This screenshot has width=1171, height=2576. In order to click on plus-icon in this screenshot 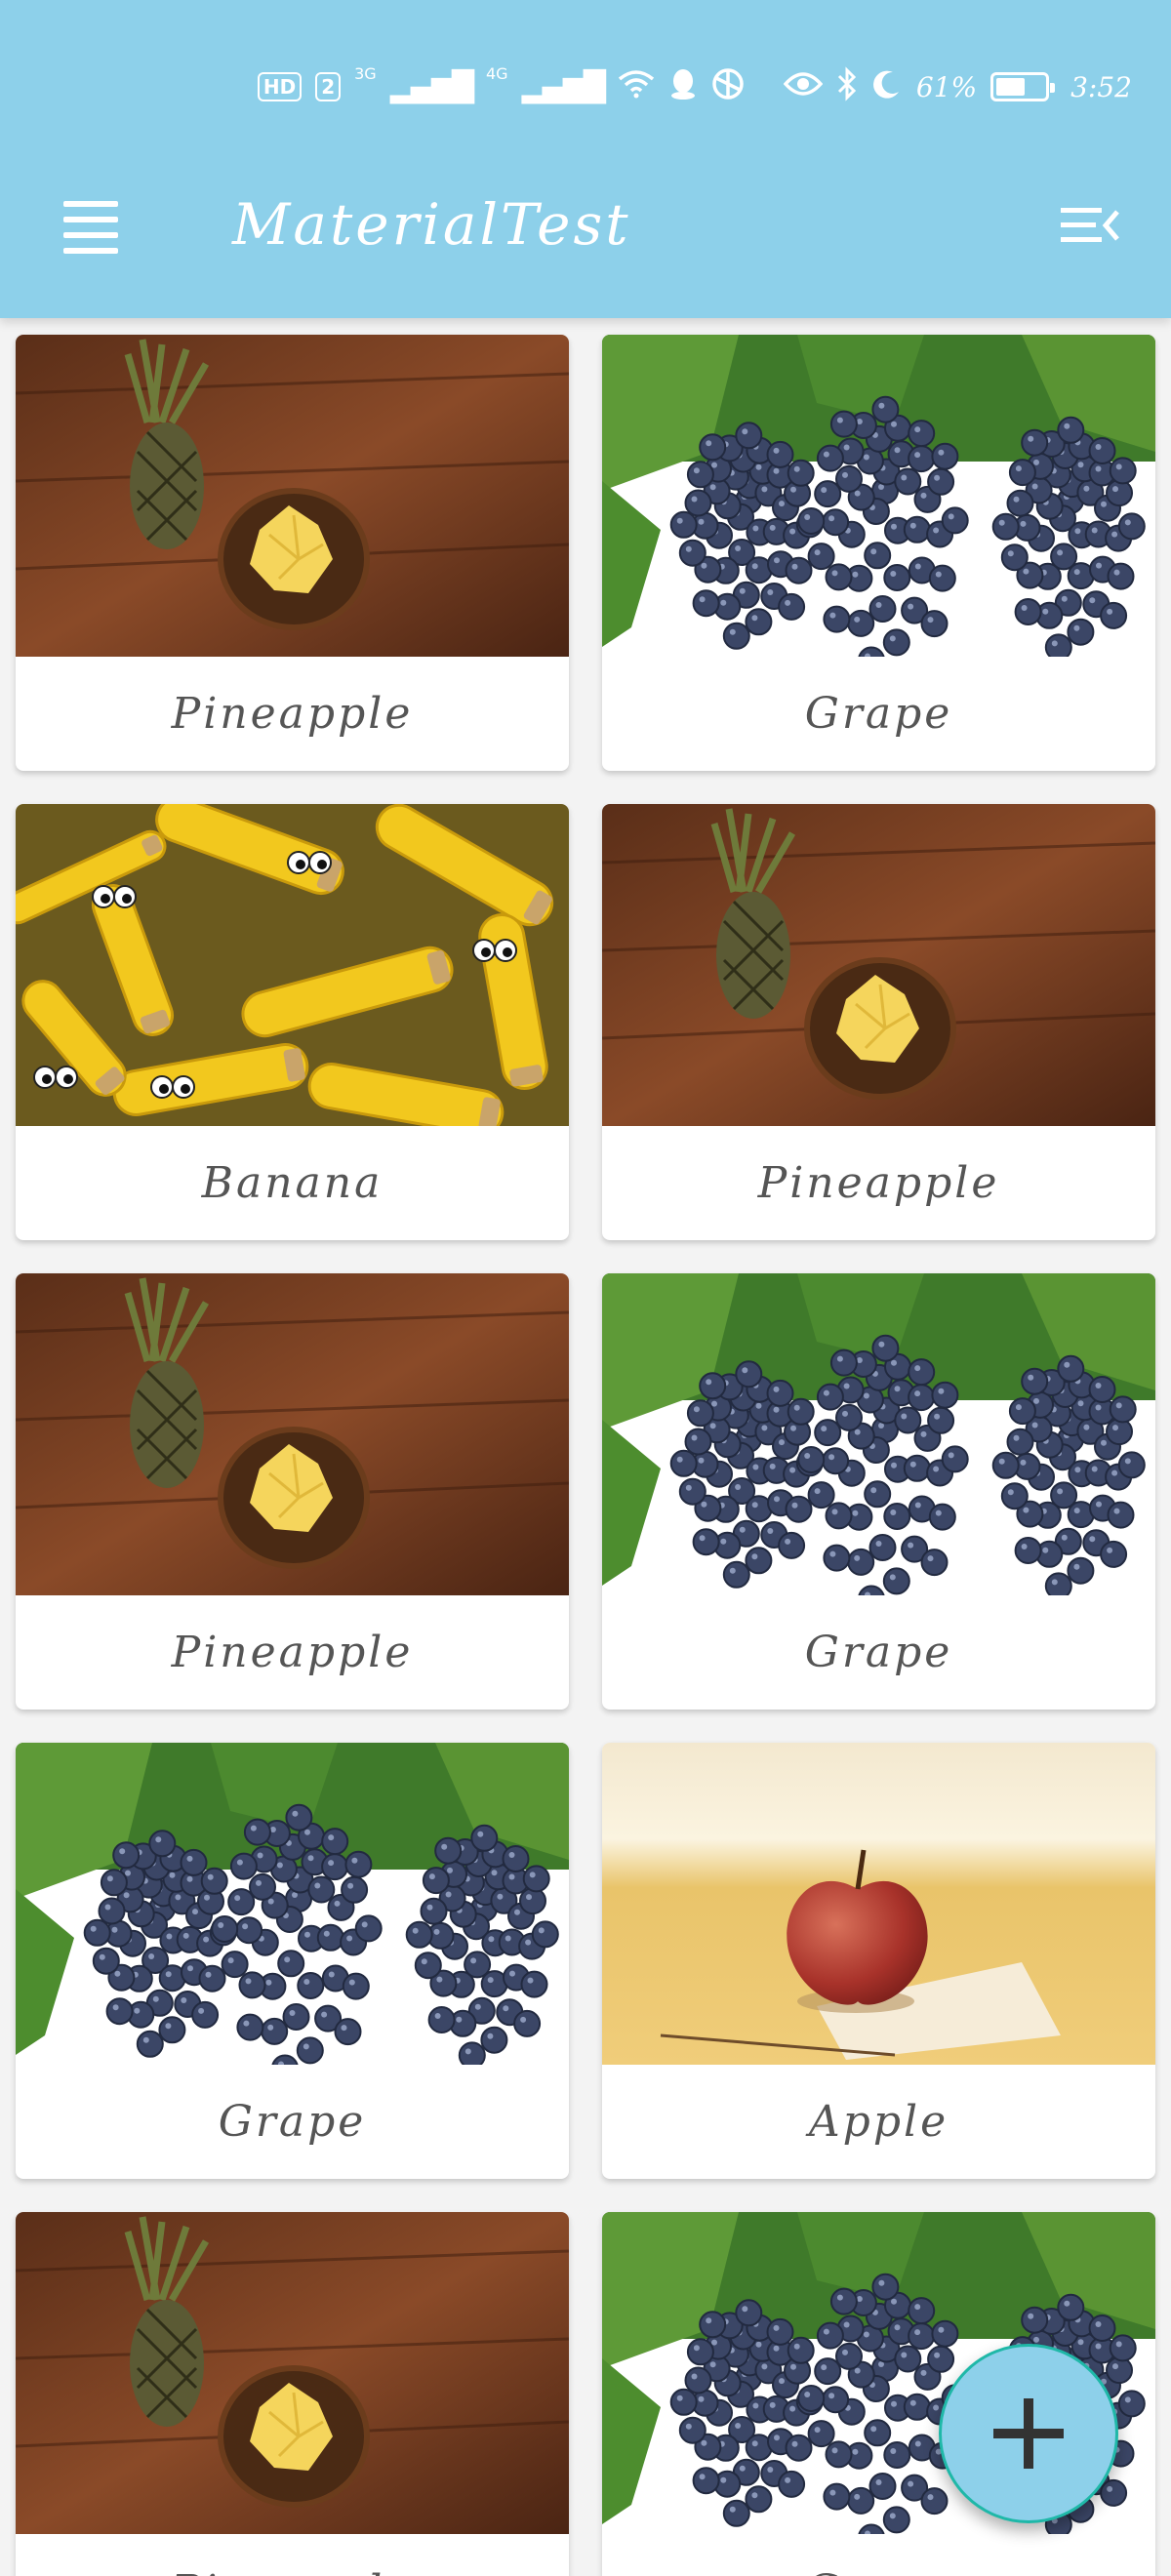, I will do `click(1028, 2433)`.